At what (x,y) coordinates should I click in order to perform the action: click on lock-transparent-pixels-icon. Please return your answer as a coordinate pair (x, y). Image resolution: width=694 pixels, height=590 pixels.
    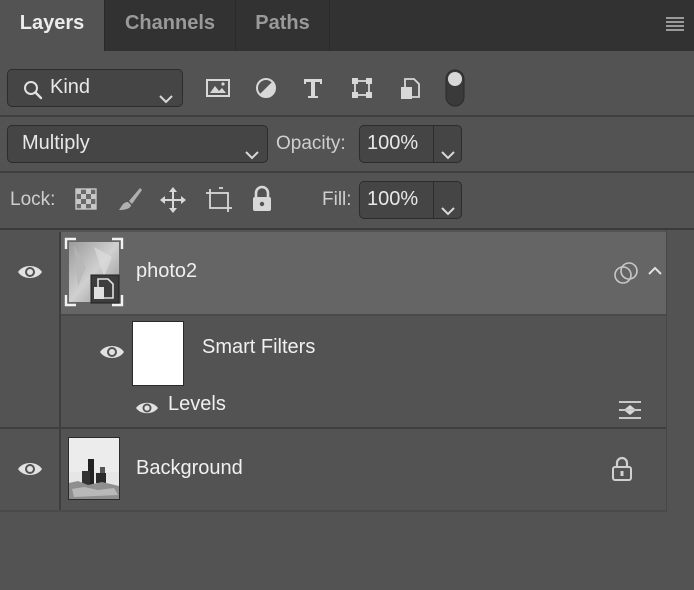
    Looking at the image, I should click on (86, 199).